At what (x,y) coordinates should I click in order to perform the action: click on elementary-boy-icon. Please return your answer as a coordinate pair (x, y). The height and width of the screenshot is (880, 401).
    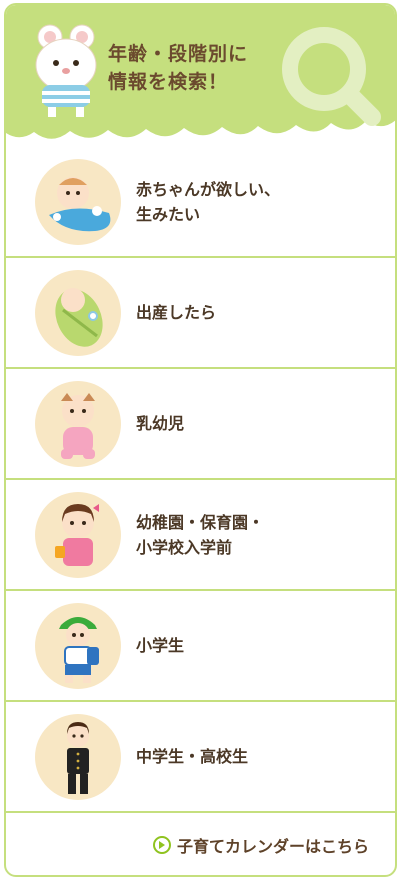
    Looking at the image, I should click on (78, 646).